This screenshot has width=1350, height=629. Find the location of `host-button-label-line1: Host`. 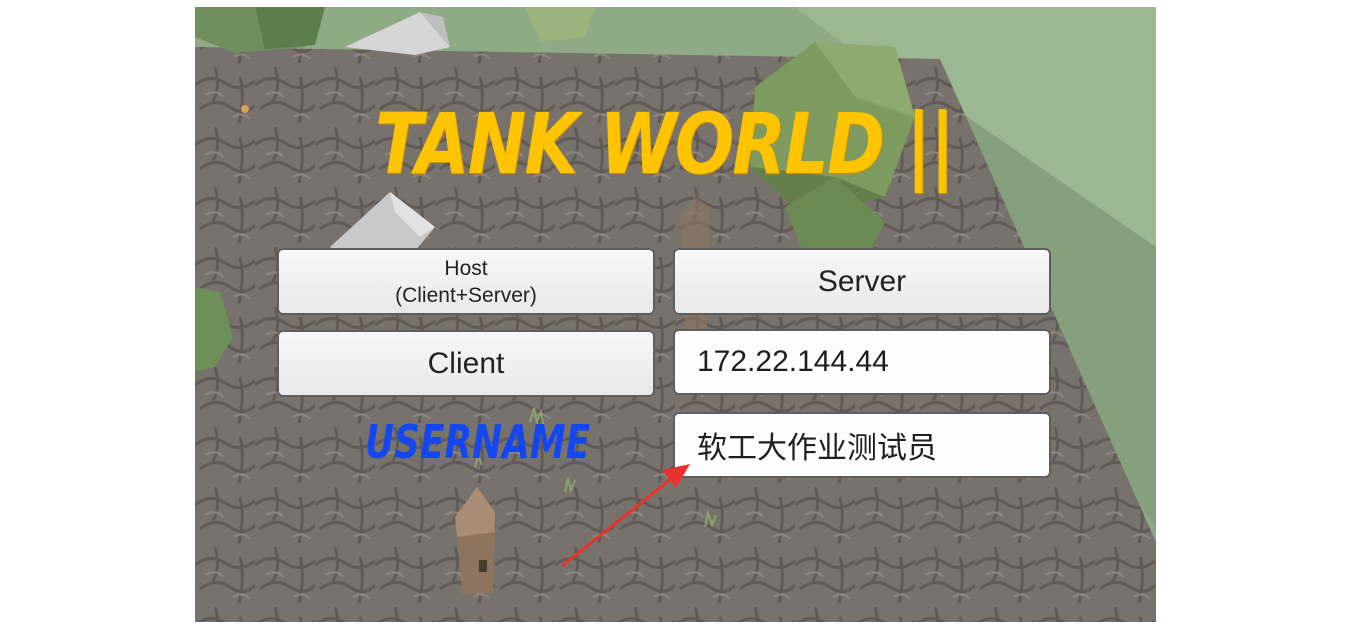

host-button-label-line1: Host is located at coordinates (466, 268).